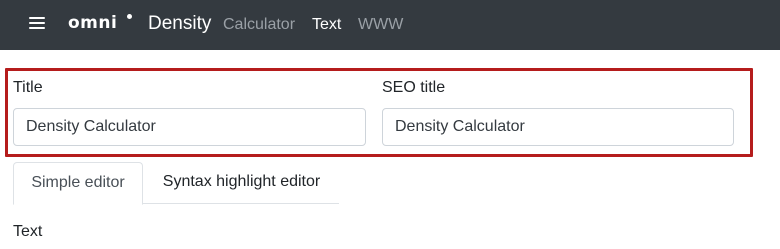 The width and height of the screenshot is (780, 249). I want to click on tab-simple-editor: Simple editor, so click(78, 183).